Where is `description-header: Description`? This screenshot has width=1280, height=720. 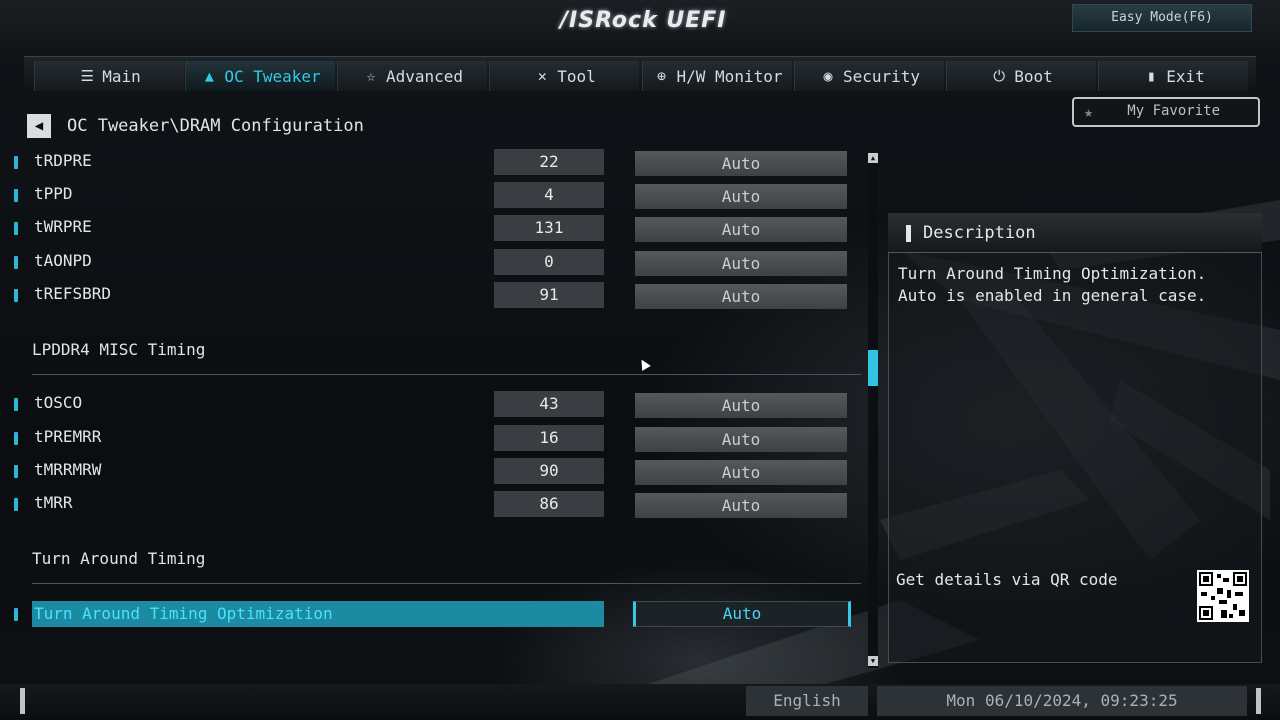 description-header: Description is located at coordinates (1075, 233).